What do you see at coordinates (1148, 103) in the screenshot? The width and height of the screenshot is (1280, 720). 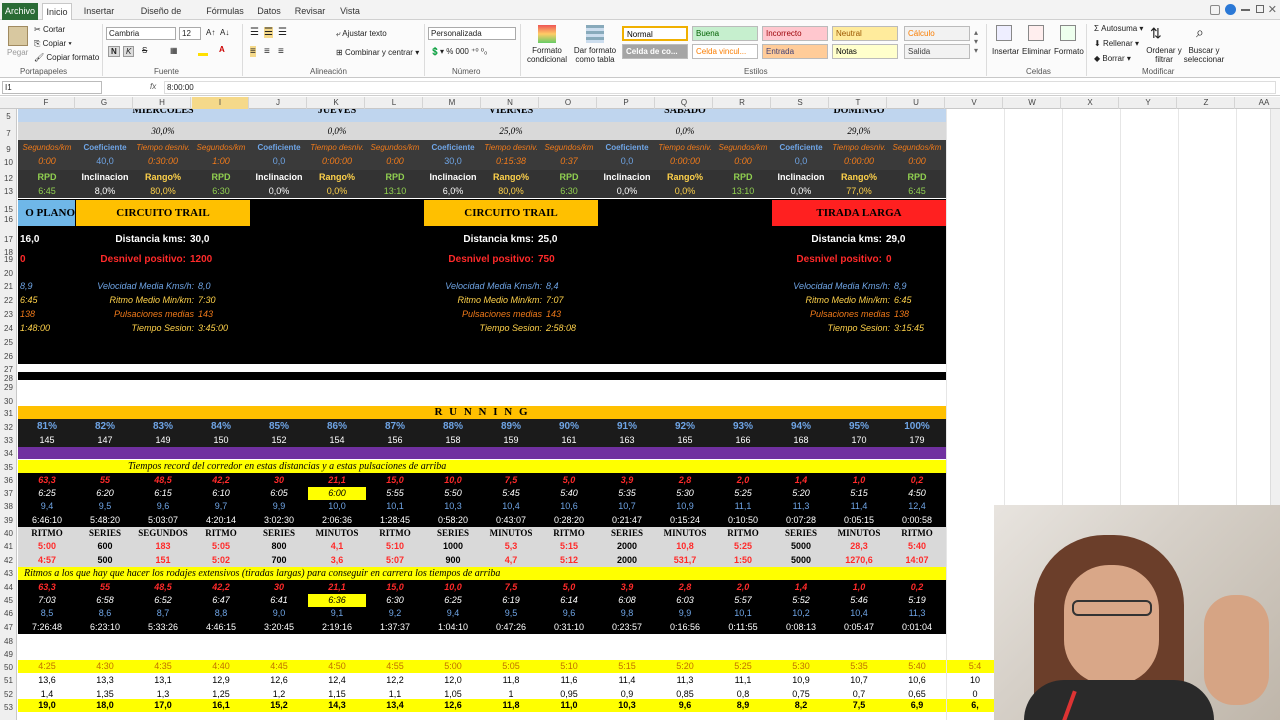 I see `column-header: Y` at bounding box center [1148, 103].